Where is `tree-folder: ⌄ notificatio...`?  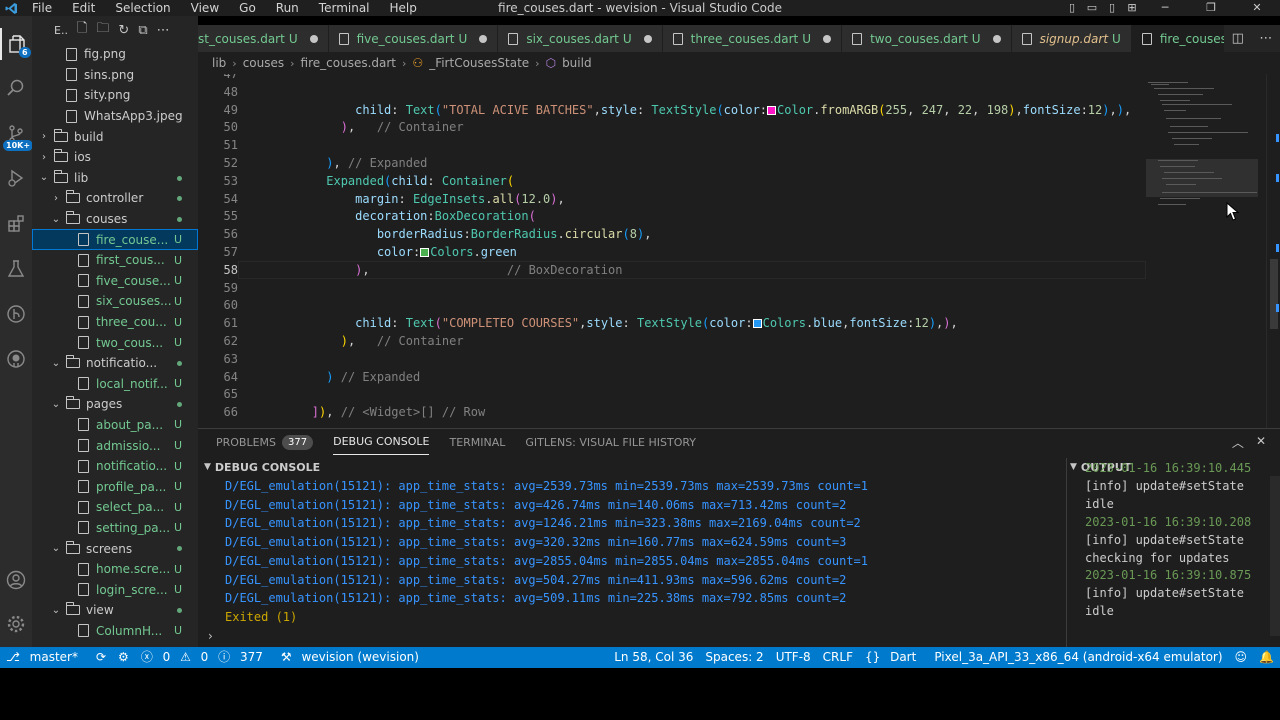 tree-folder: ⌄ notificatio... is located at coordinates (115, 363).